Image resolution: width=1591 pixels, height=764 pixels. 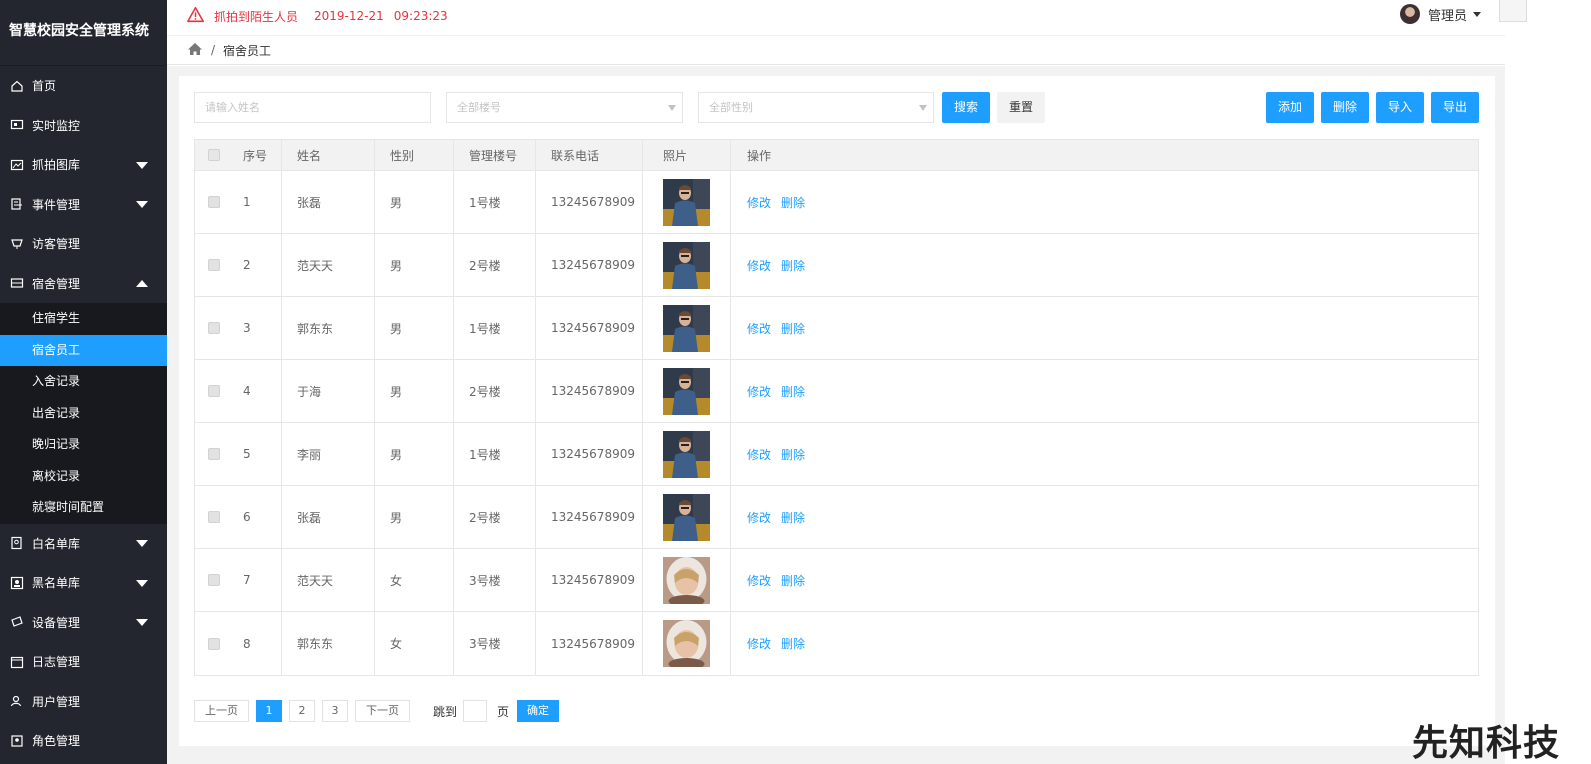 I want to click on submenu-item-1: 宿舍员工, so click(x=83, y=350).